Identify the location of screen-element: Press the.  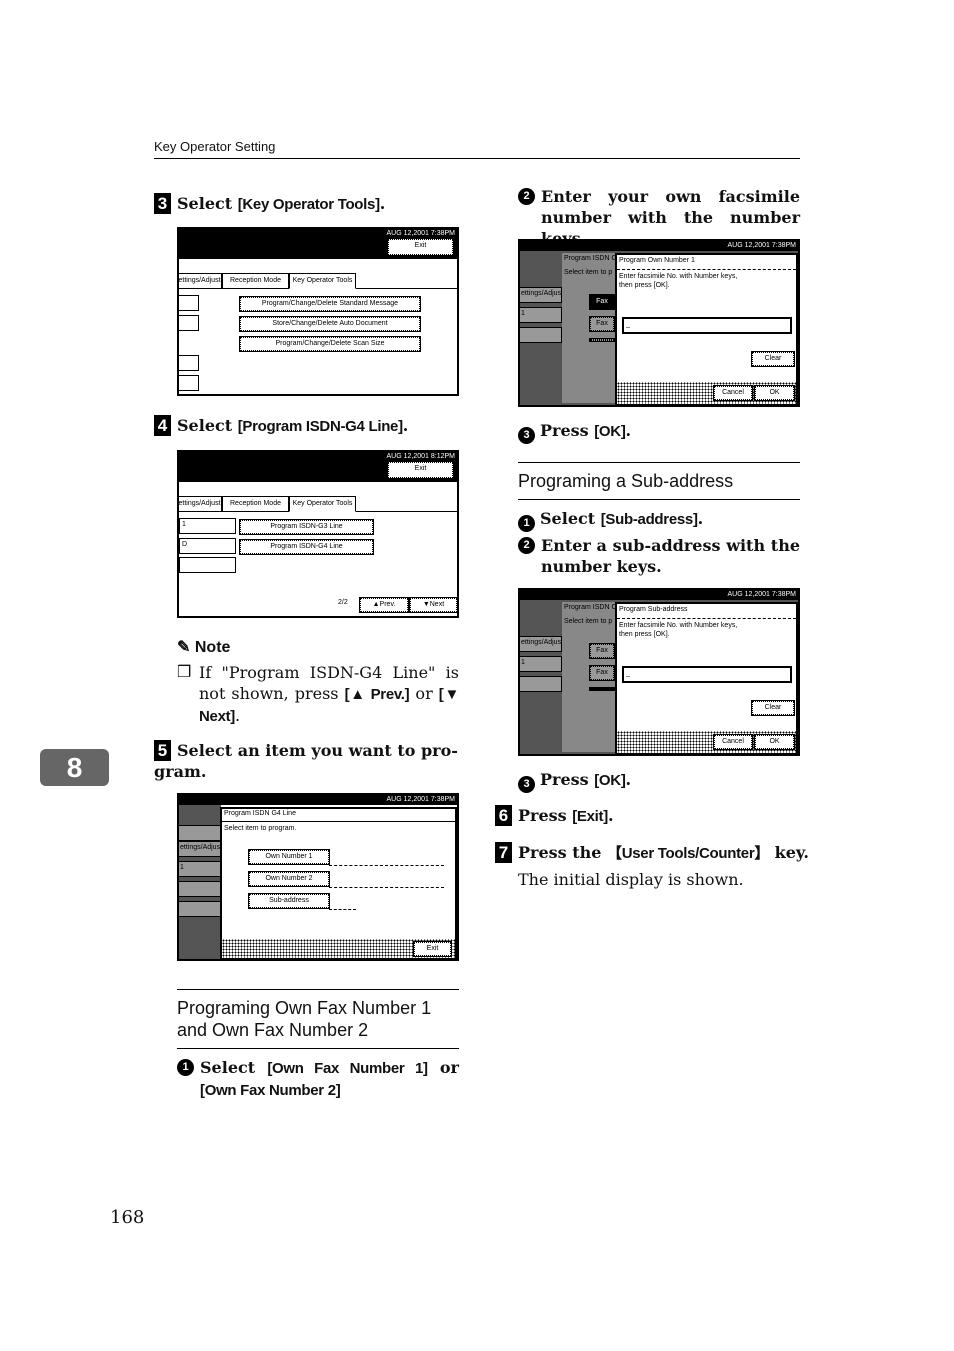
(562, 852).